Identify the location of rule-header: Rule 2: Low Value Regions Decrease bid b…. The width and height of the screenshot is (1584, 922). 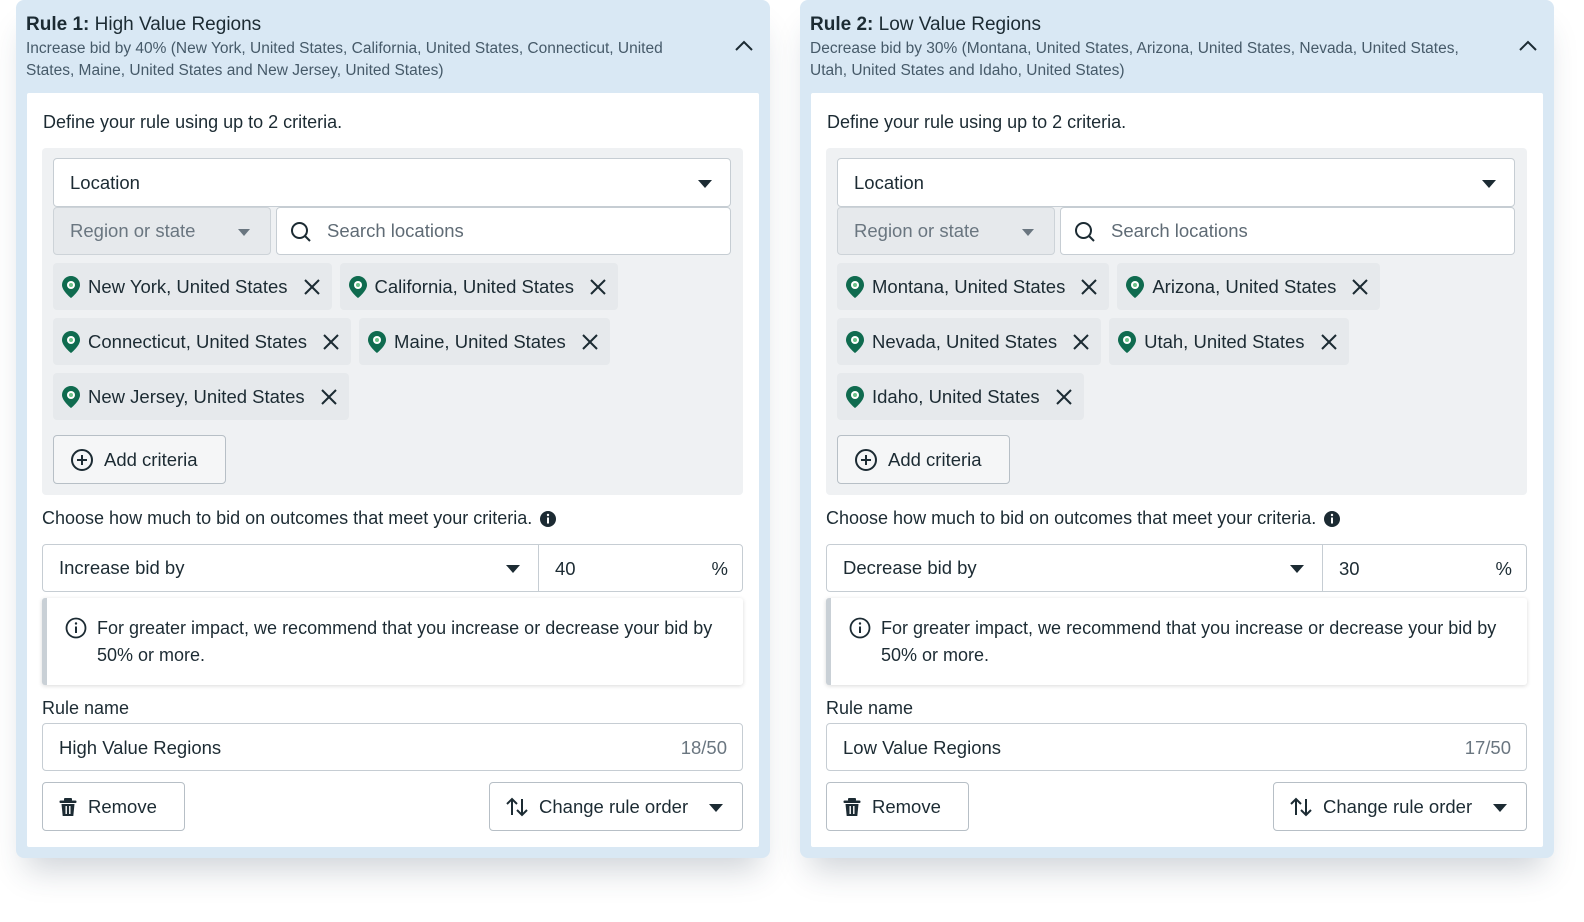
(1154, 47).